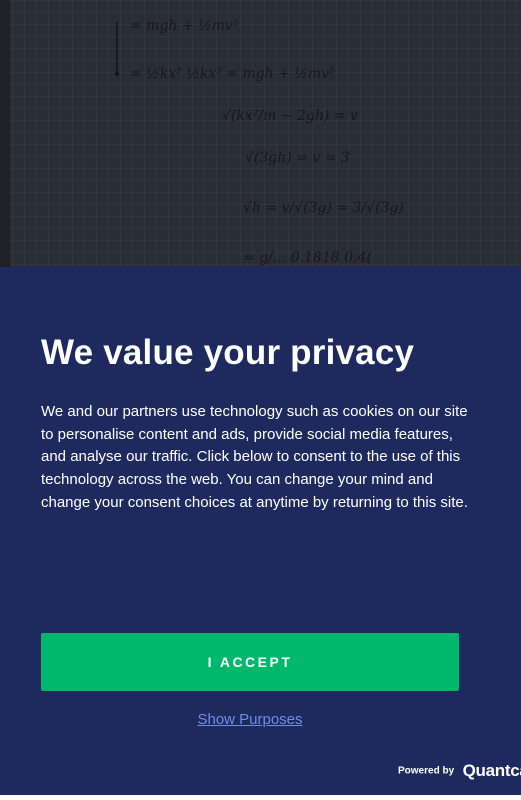  Describe the element at coordinates (459, 771) in the screenshot. I see `powered-by: Powered by Quantcast` at that location.